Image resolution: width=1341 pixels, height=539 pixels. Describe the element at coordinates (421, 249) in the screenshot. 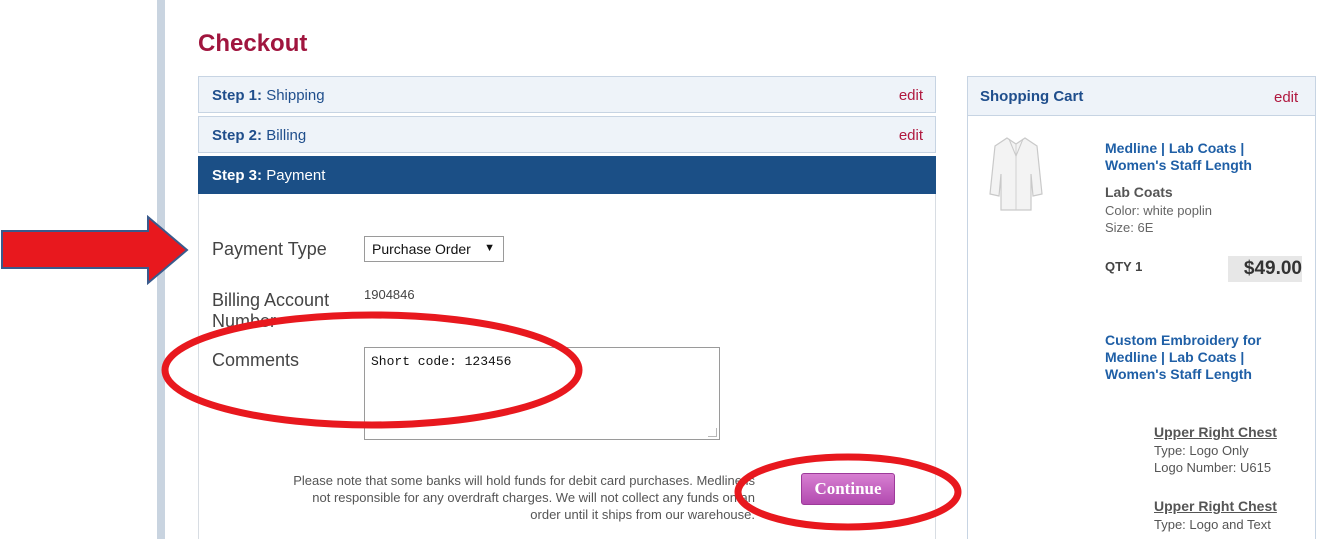

I see `payment-type-value: Purchase Order` at that location.